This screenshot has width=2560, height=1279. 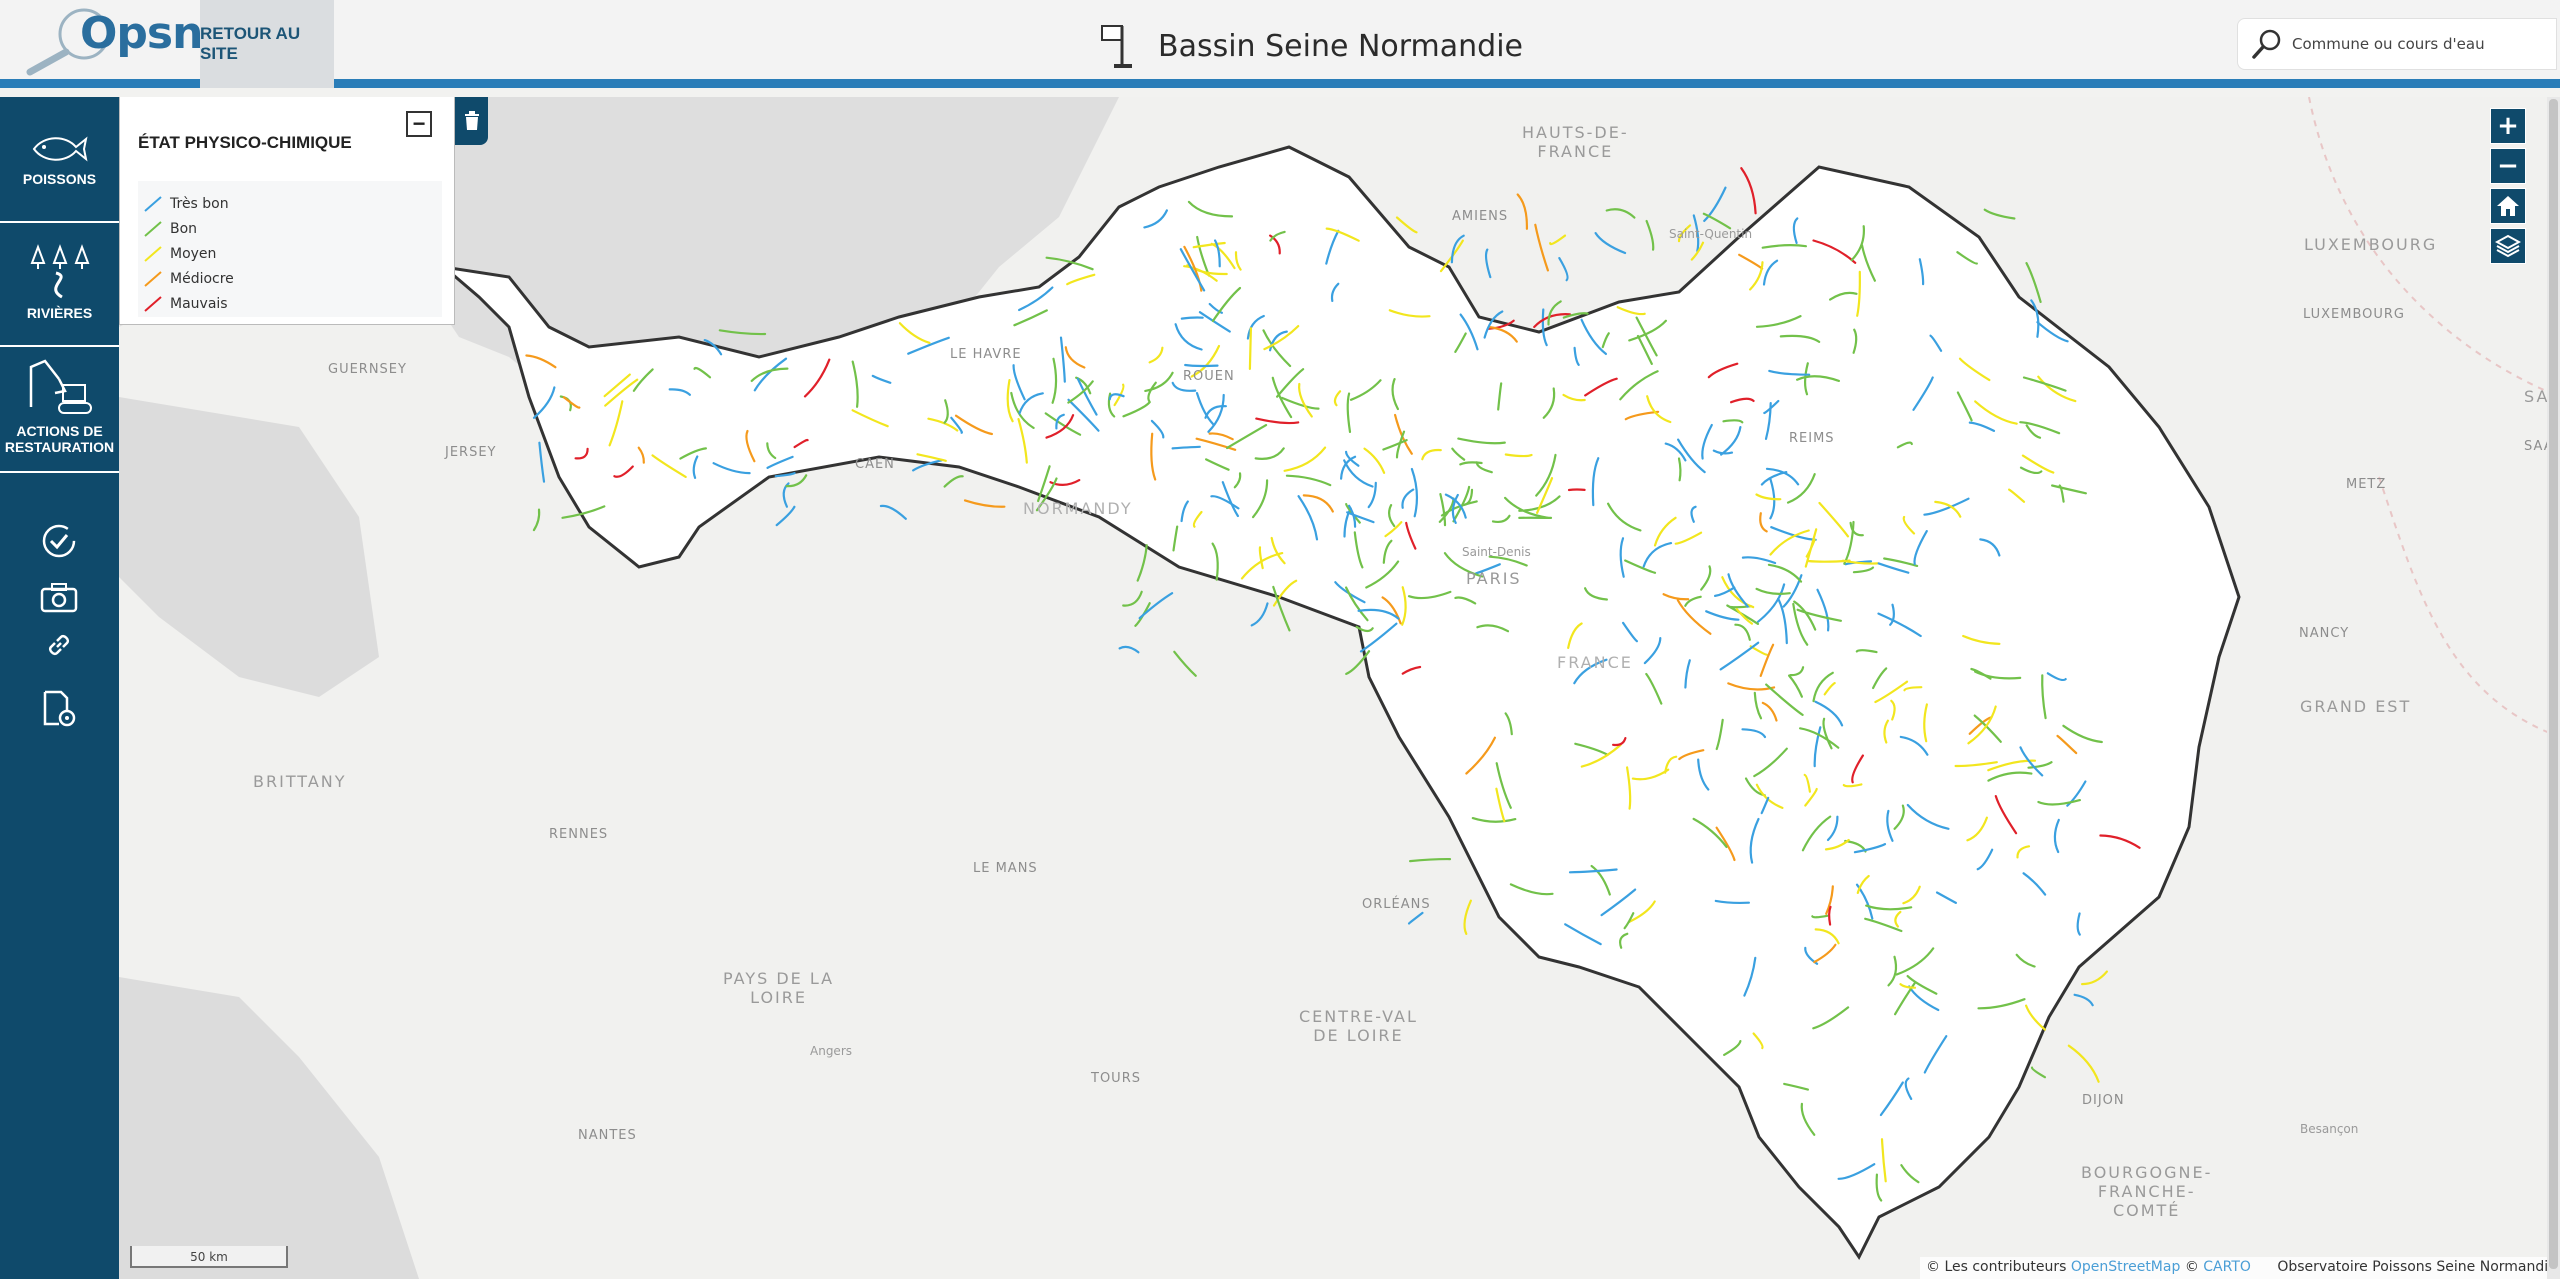 What do you see at coordinates (2324, 633) in the screenshot?
I see `place-nancy: NANCY` at bounding box center [2324, 633].